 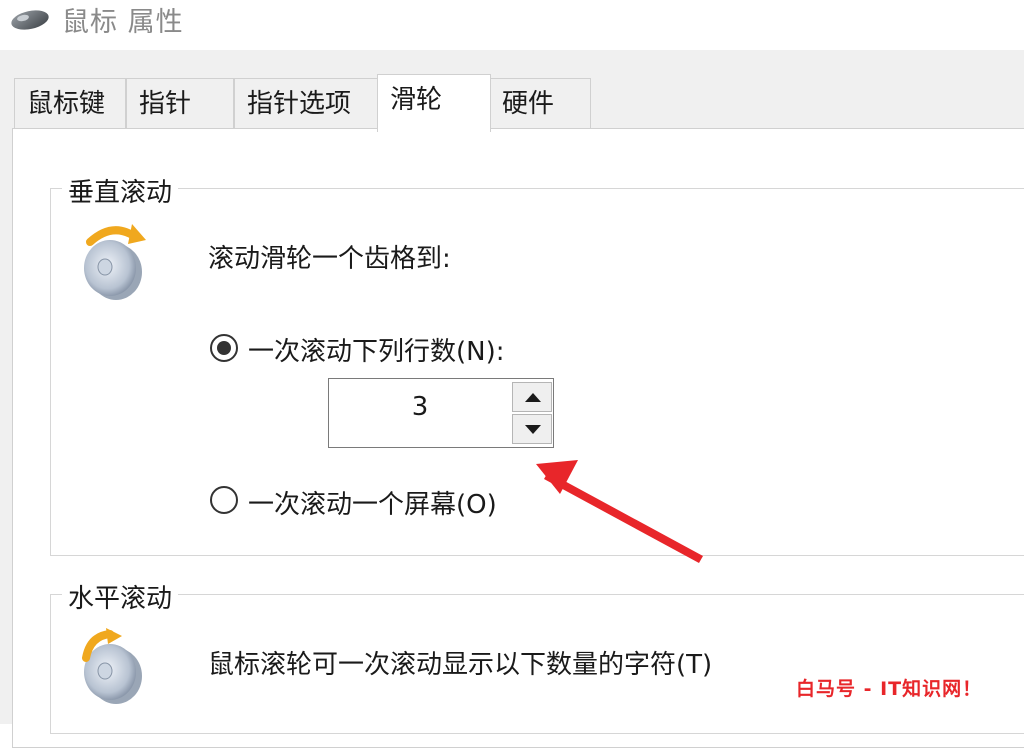 I want to click on lines-spin-control: 3, so click(x=441, y=413).